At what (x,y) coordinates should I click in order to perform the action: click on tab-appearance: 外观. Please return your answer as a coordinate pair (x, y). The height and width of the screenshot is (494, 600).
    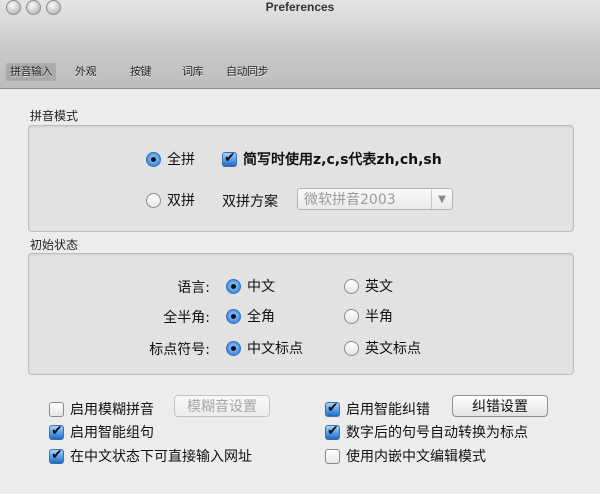
    Looking at the image, I should click on (86, 72).